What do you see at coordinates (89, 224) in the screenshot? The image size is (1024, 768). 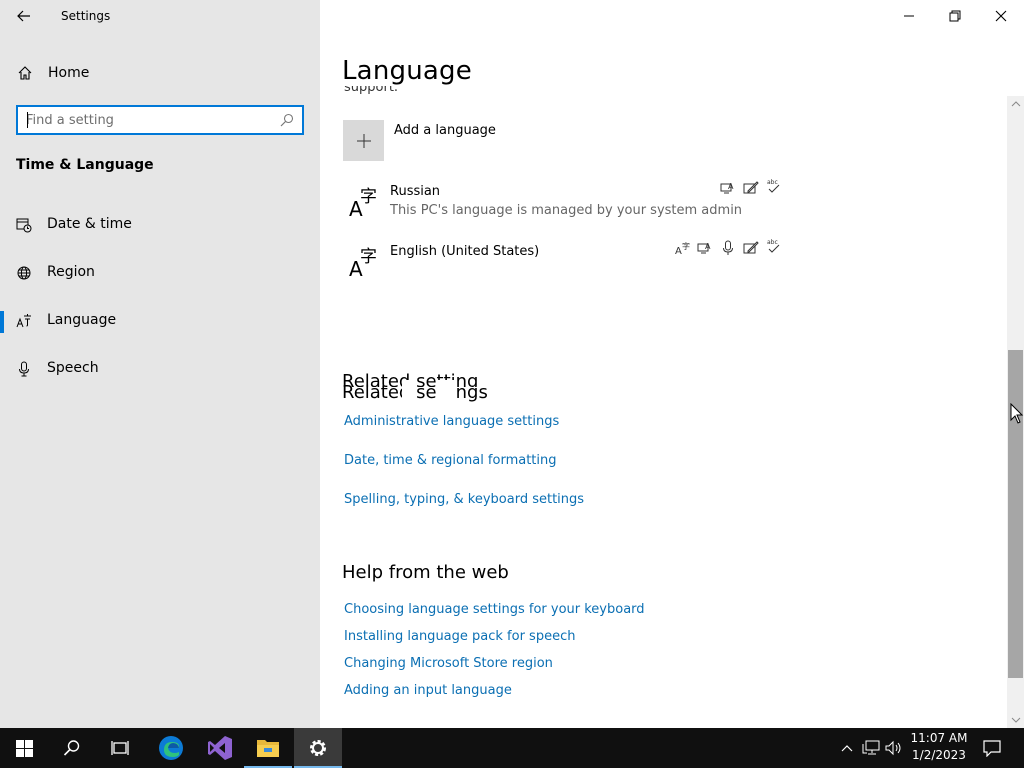 I see `sidebar-item-label: Date & time` at bounding box center [89, 224].